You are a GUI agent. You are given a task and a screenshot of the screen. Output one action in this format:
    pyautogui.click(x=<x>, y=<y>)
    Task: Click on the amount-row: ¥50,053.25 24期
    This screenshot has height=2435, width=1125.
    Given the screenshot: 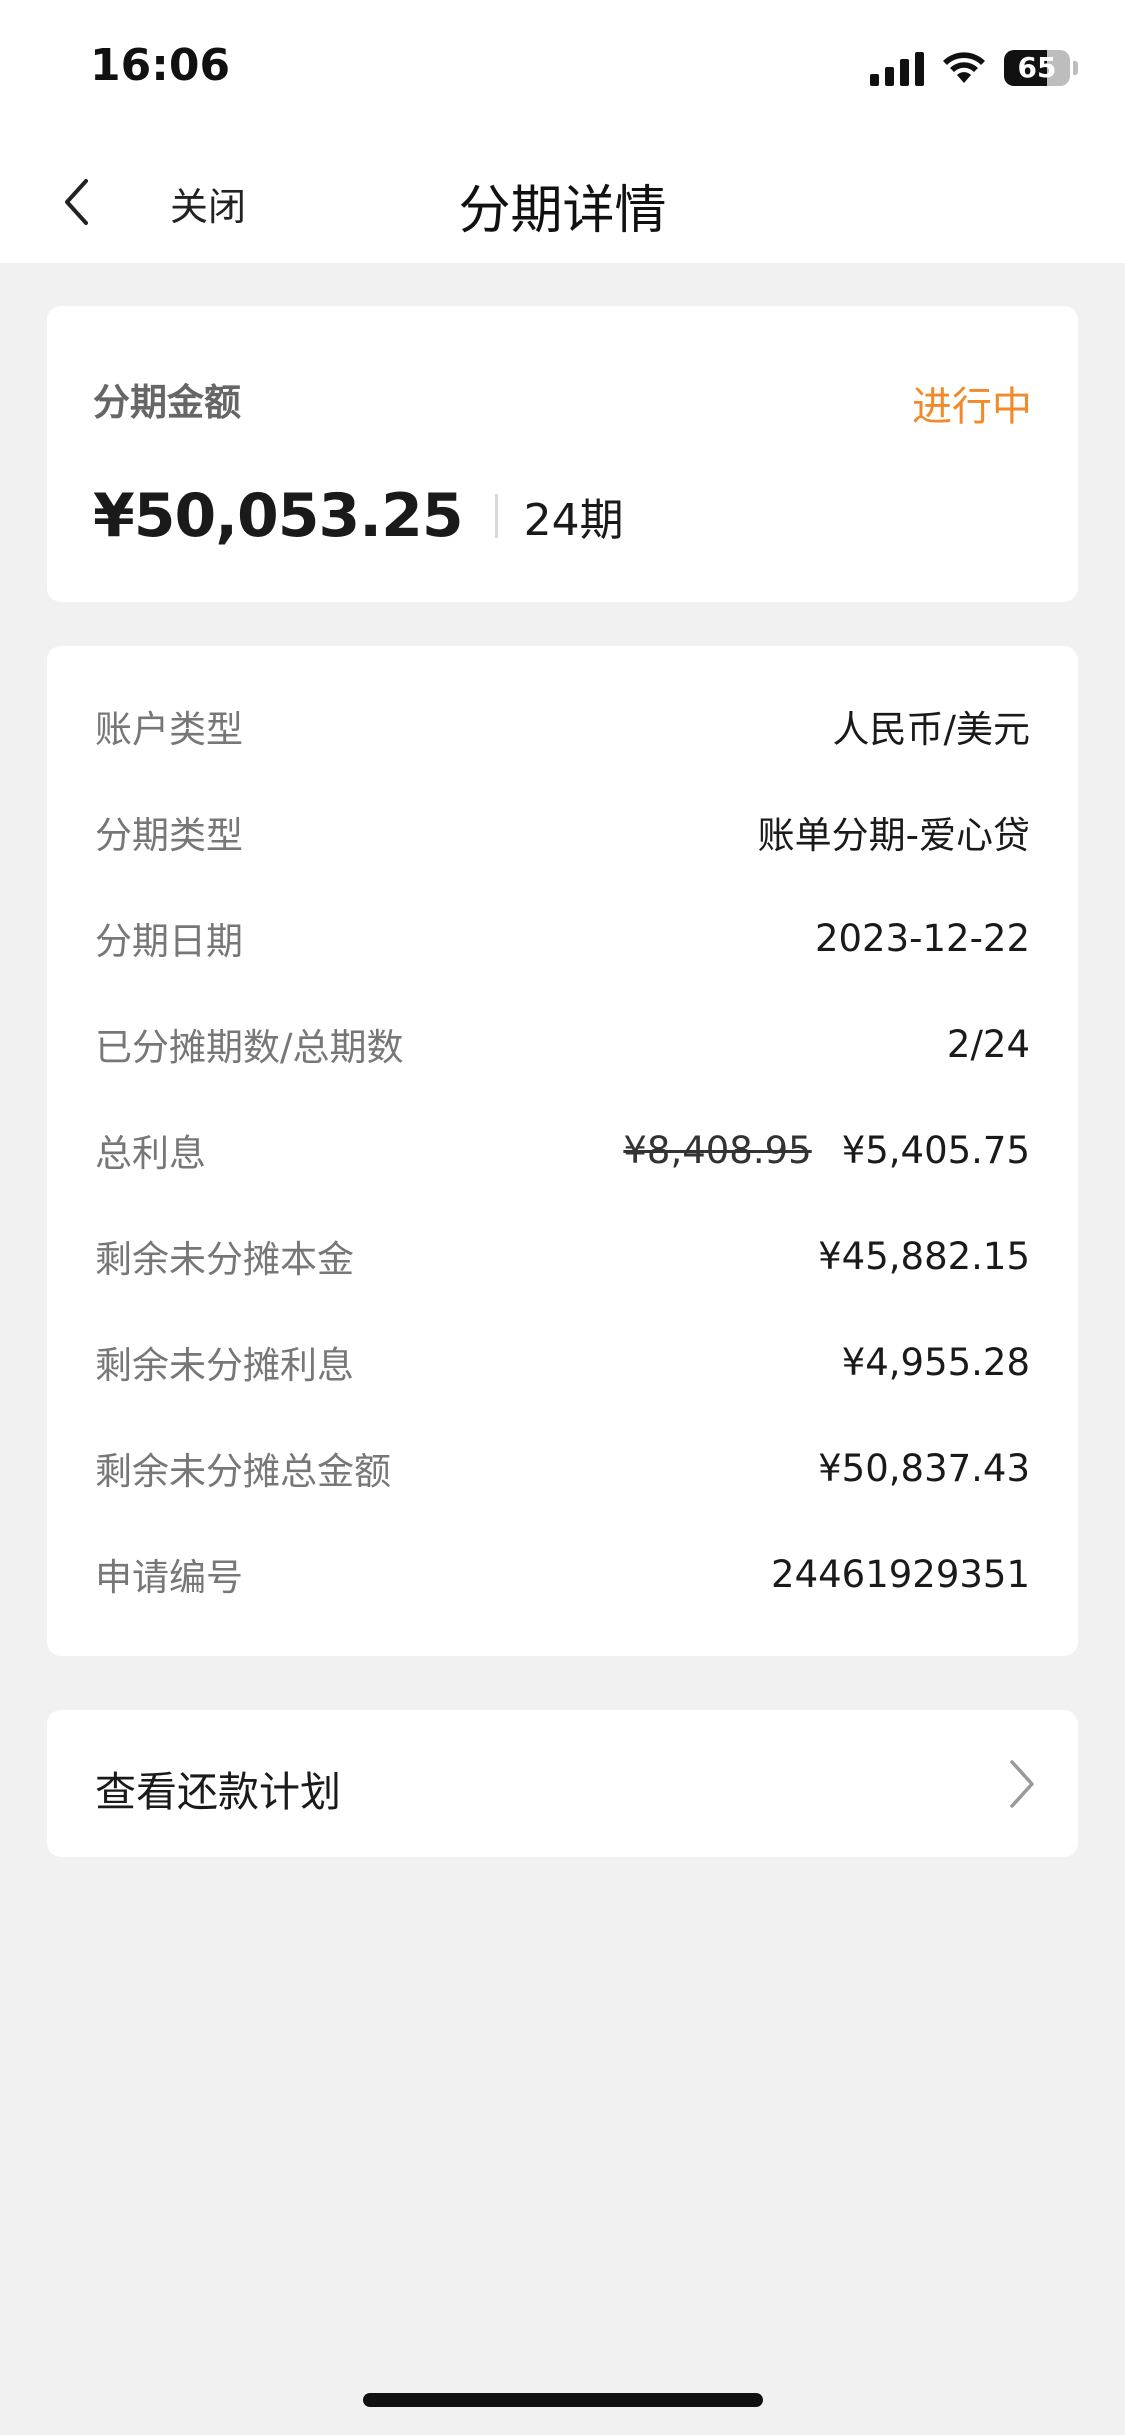 What is the action you would take?
    pyautogui.click(x=358, y=516)
    